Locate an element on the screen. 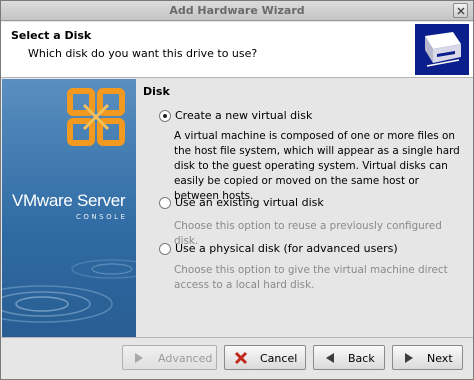  hardware-disk-icon is located at coordinates (442, 49).